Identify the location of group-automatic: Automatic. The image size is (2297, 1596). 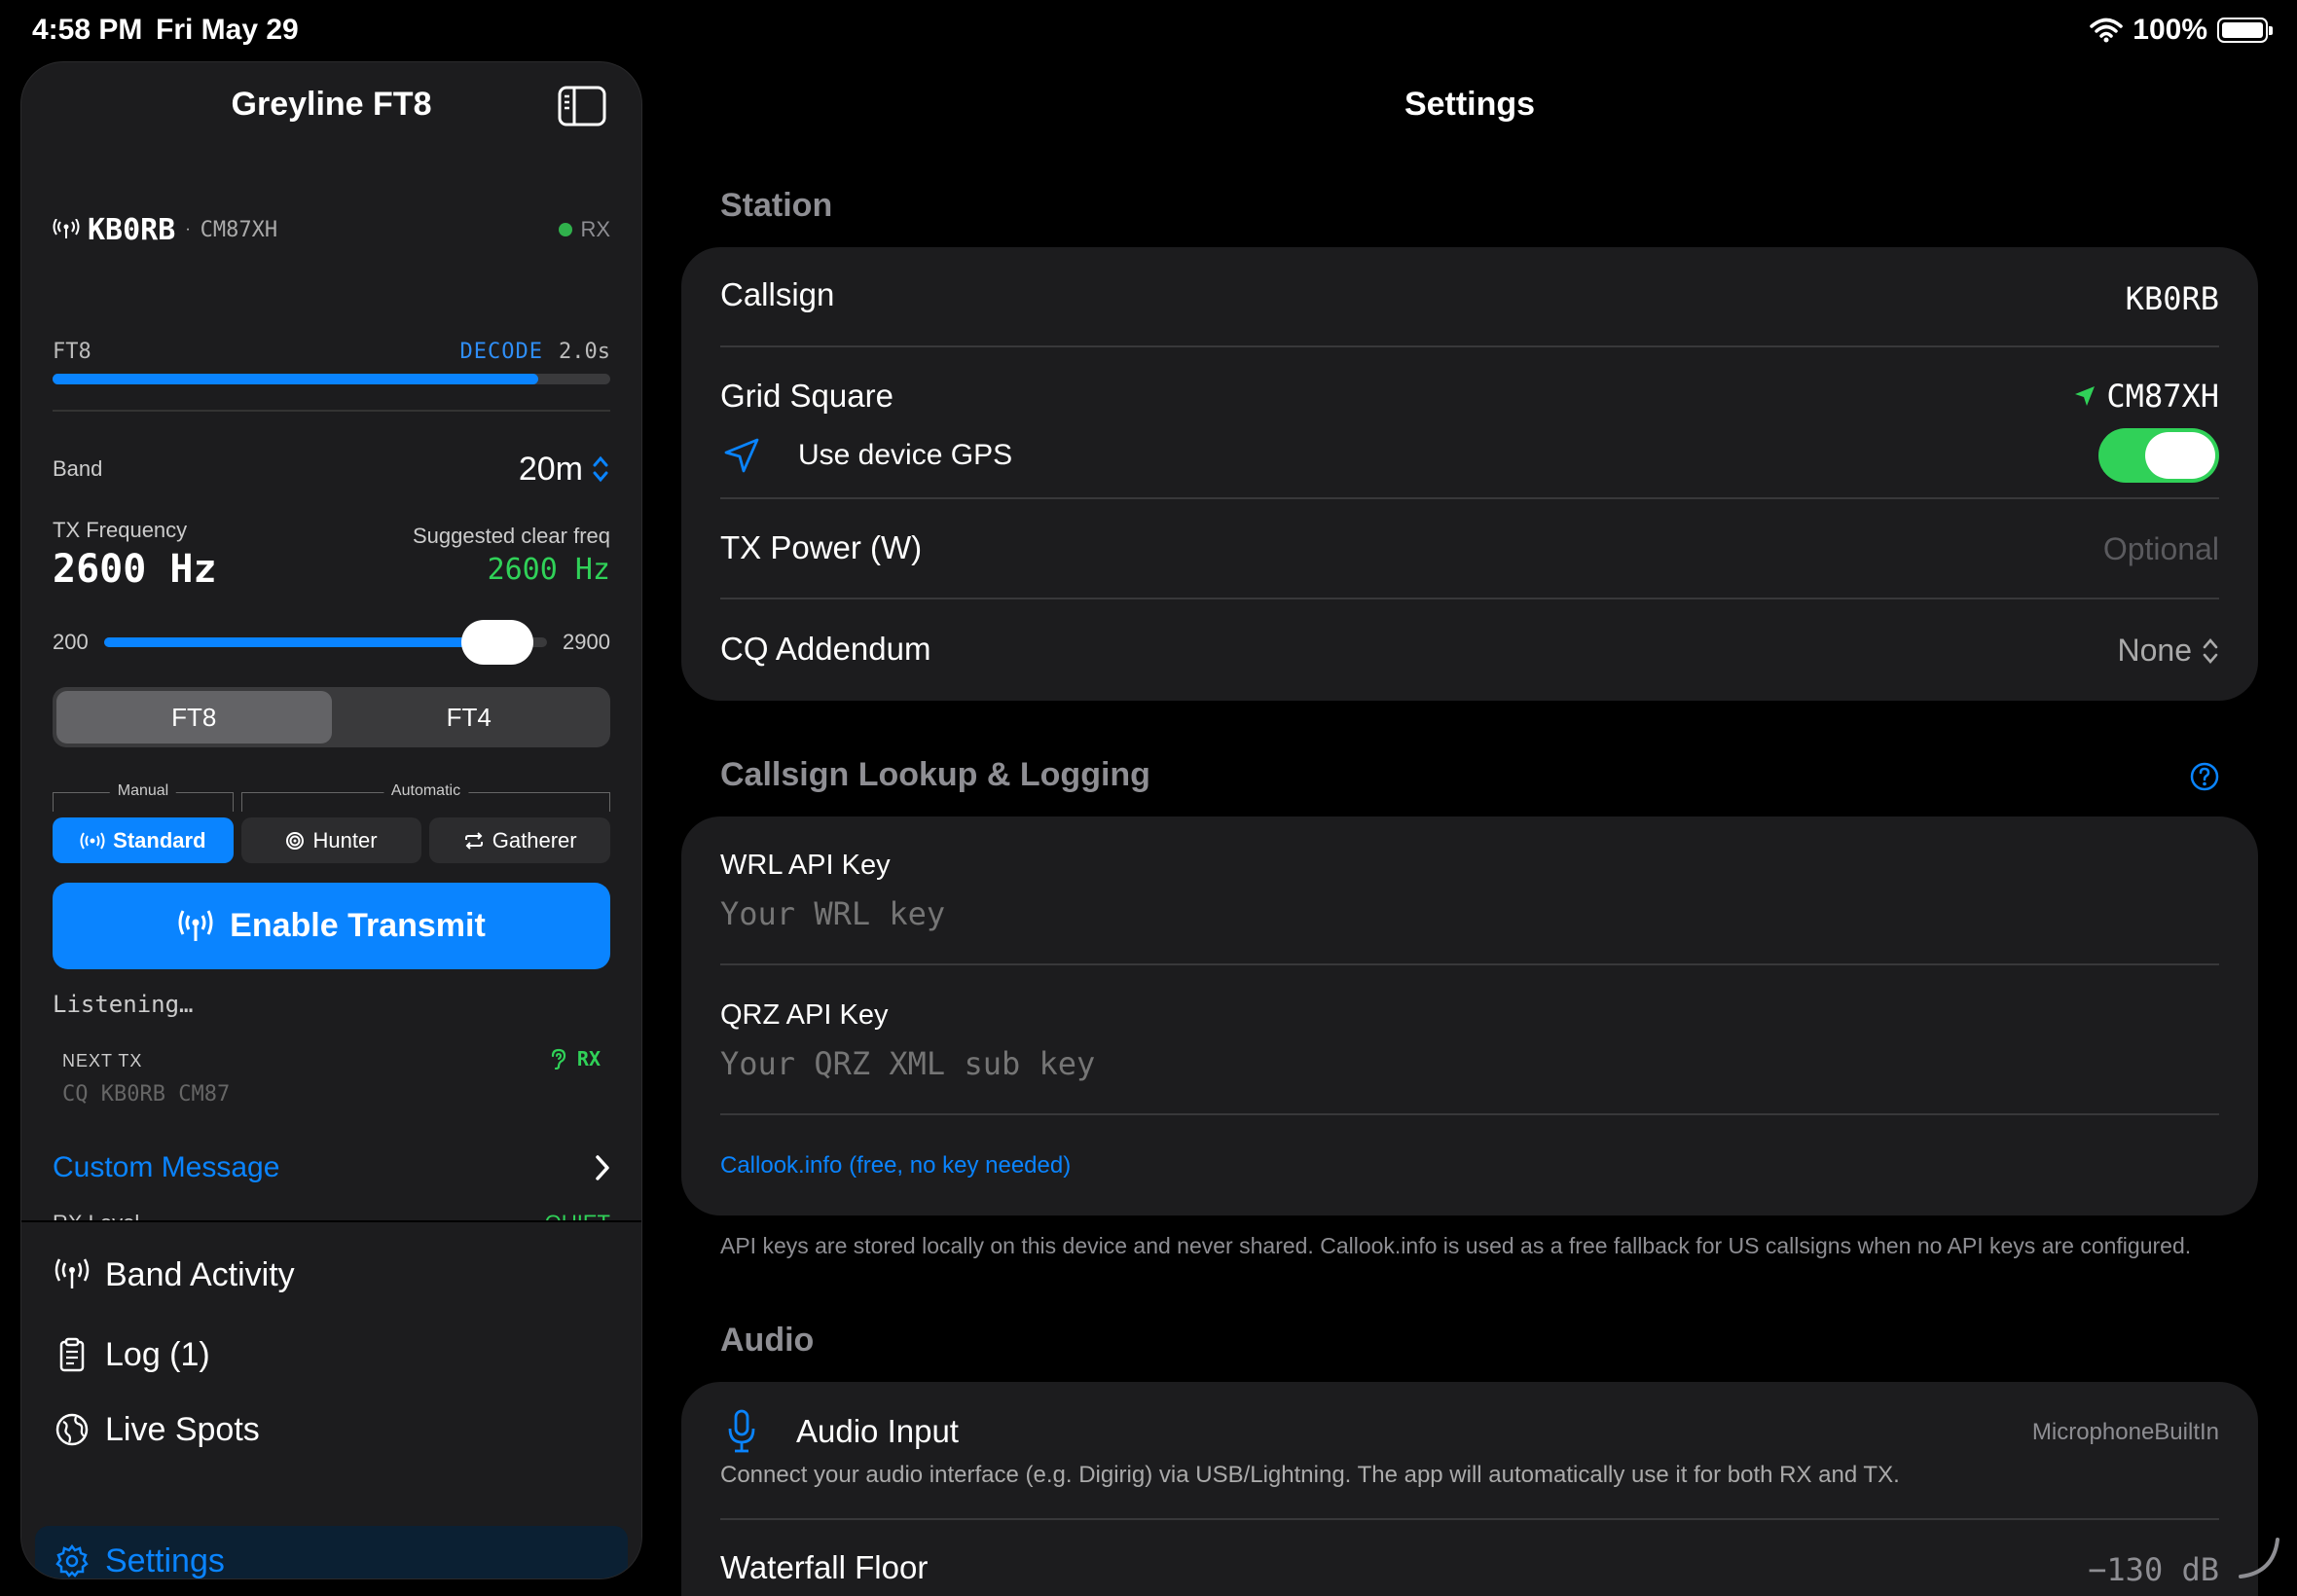
(425, 797).